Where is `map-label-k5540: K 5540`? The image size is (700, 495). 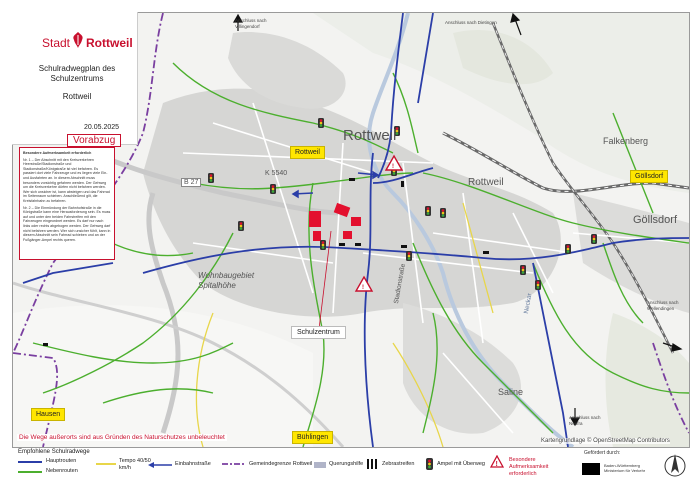 map-label-k5540: K 5540 is located at coordinates (276, 173).